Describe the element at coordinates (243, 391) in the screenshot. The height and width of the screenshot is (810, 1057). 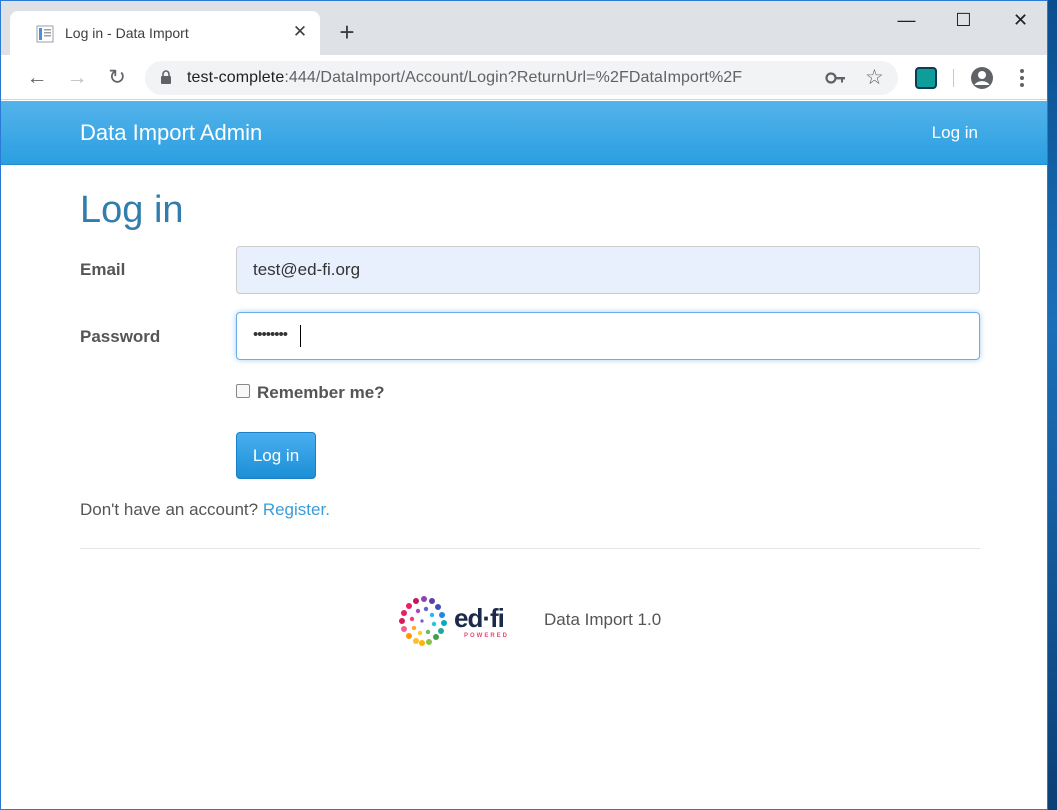
I see `remember-me-checkbox` at that location.